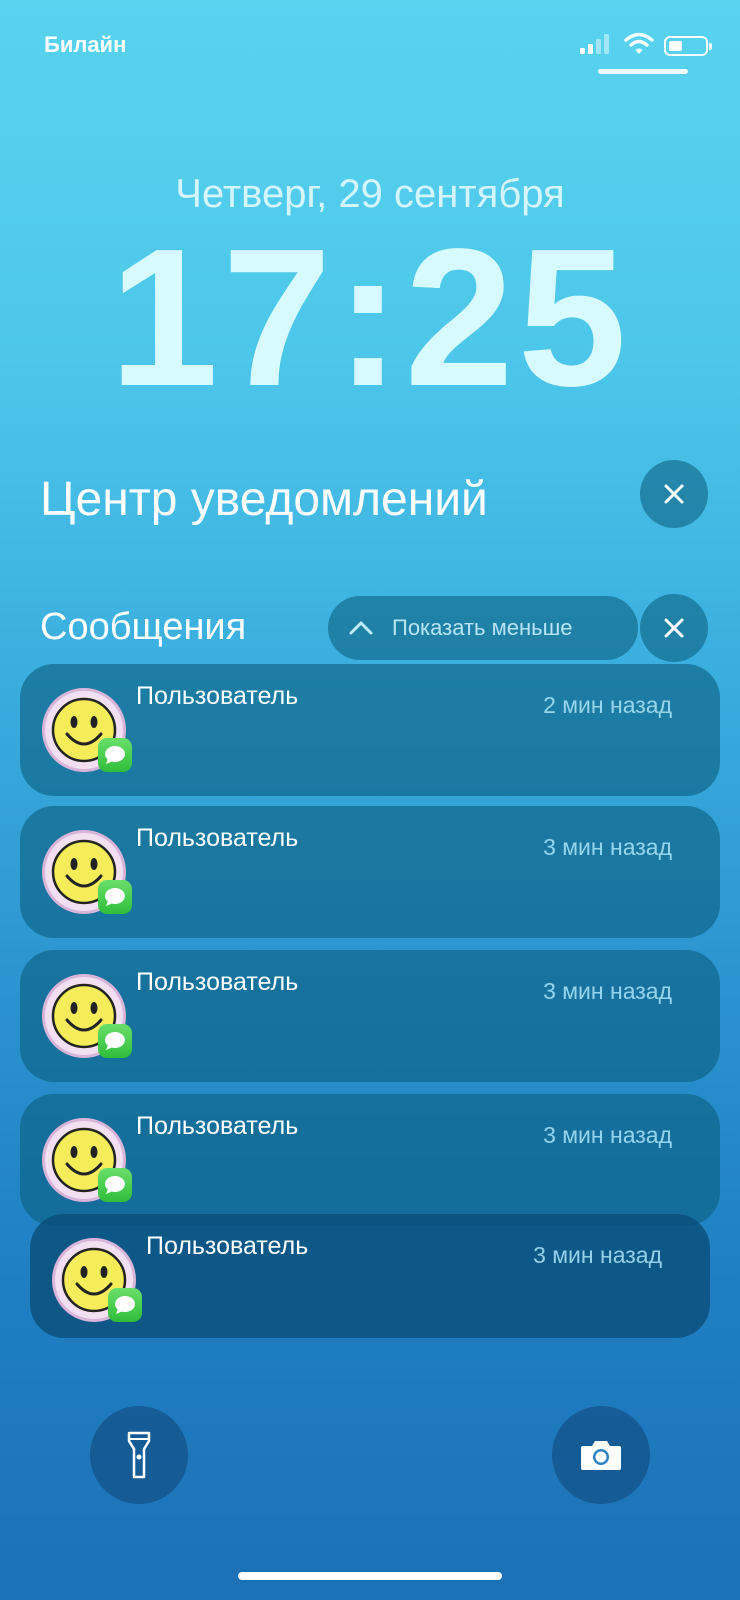 The height and width of the screenshot is (1600, 740). I want to click on show-less-button: Показать меньше, so click(483, 628).